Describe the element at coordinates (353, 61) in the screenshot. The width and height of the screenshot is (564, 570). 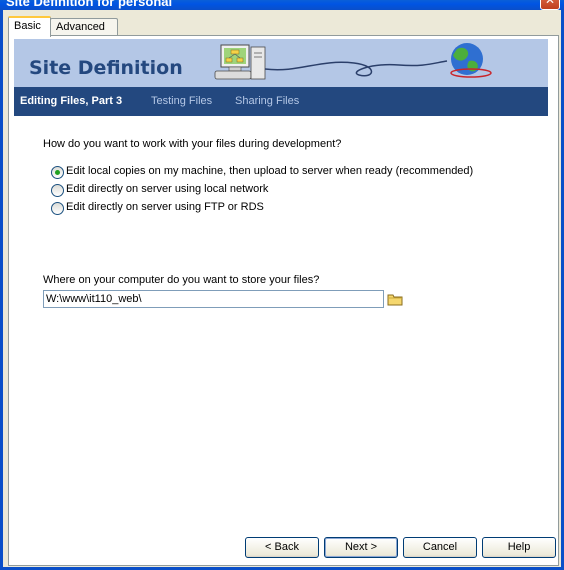
I see `computer-network-globe-icon` at that location.